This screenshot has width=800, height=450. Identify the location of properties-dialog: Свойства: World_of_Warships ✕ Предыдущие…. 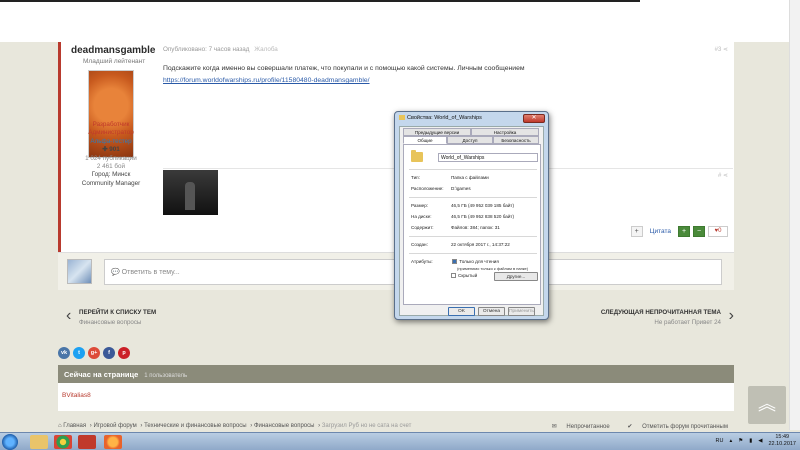
(471, 215).